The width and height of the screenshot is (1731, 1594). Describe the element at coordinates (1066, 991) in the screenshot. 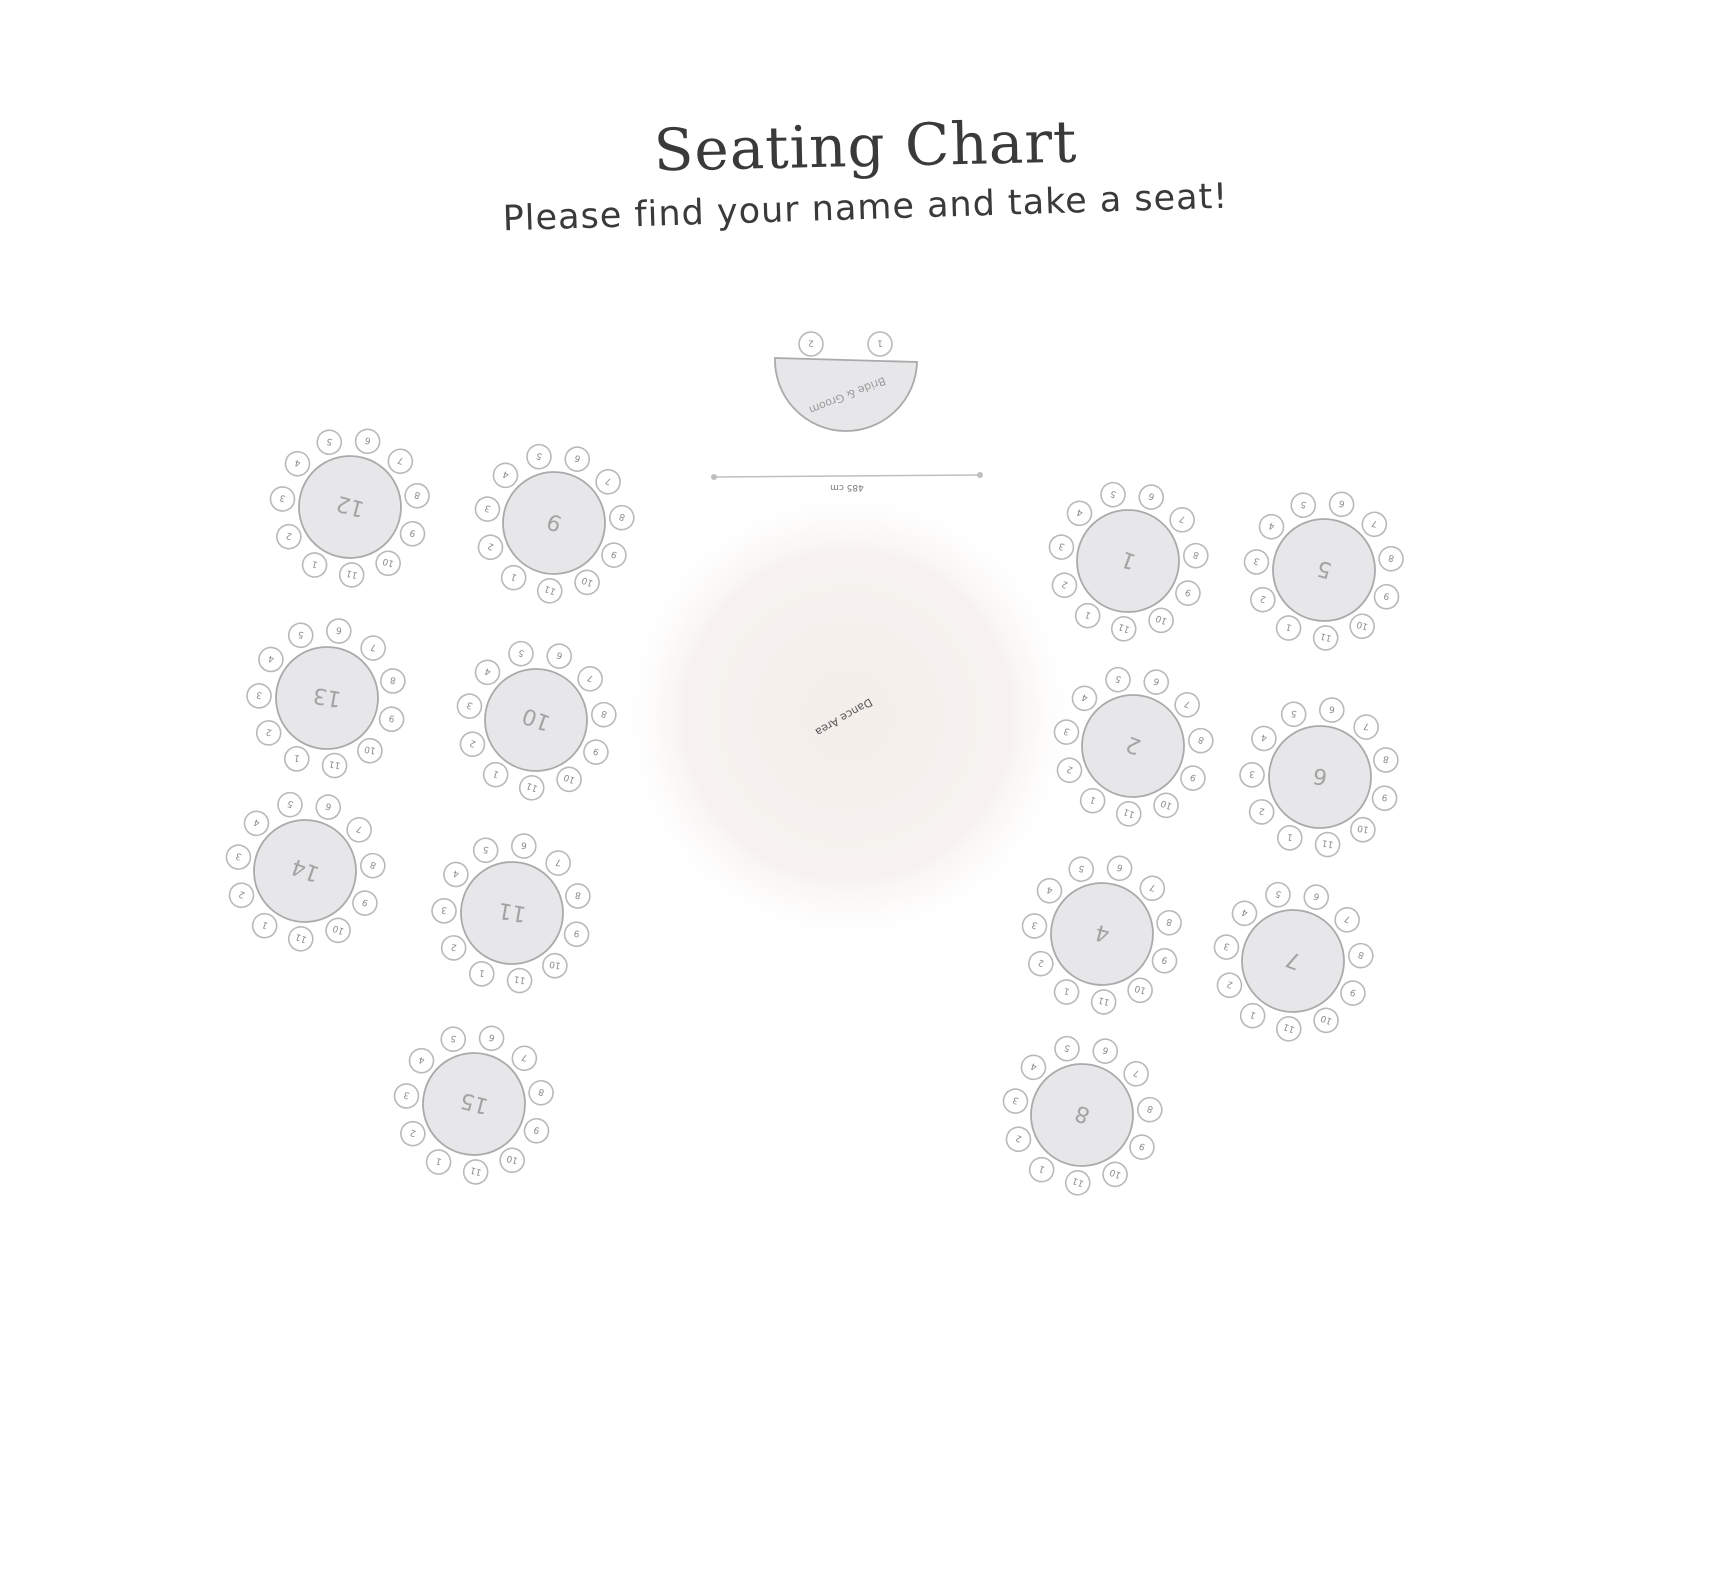

I see `table-4-seat-1: 1` at that location.